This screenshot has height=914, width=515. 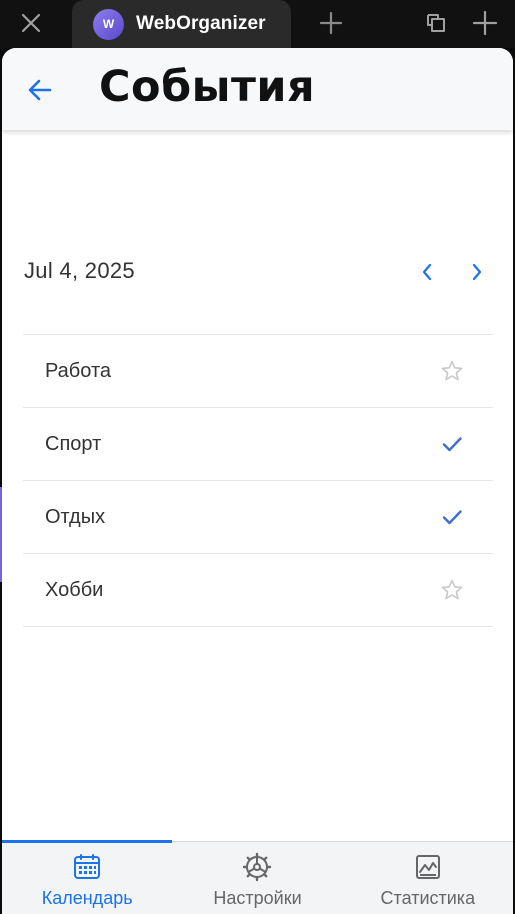 I want to click on chevron-right-icon, so click(x=477, y=272).